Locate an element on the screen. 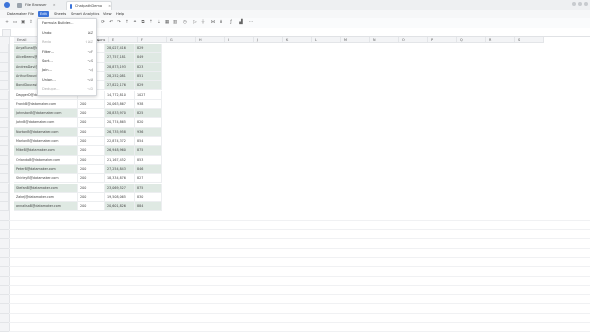 This screenshot has width=590, height=332. menu-item-dedupe: Dedupe... ⌥D is located at coordinates (67, 89).